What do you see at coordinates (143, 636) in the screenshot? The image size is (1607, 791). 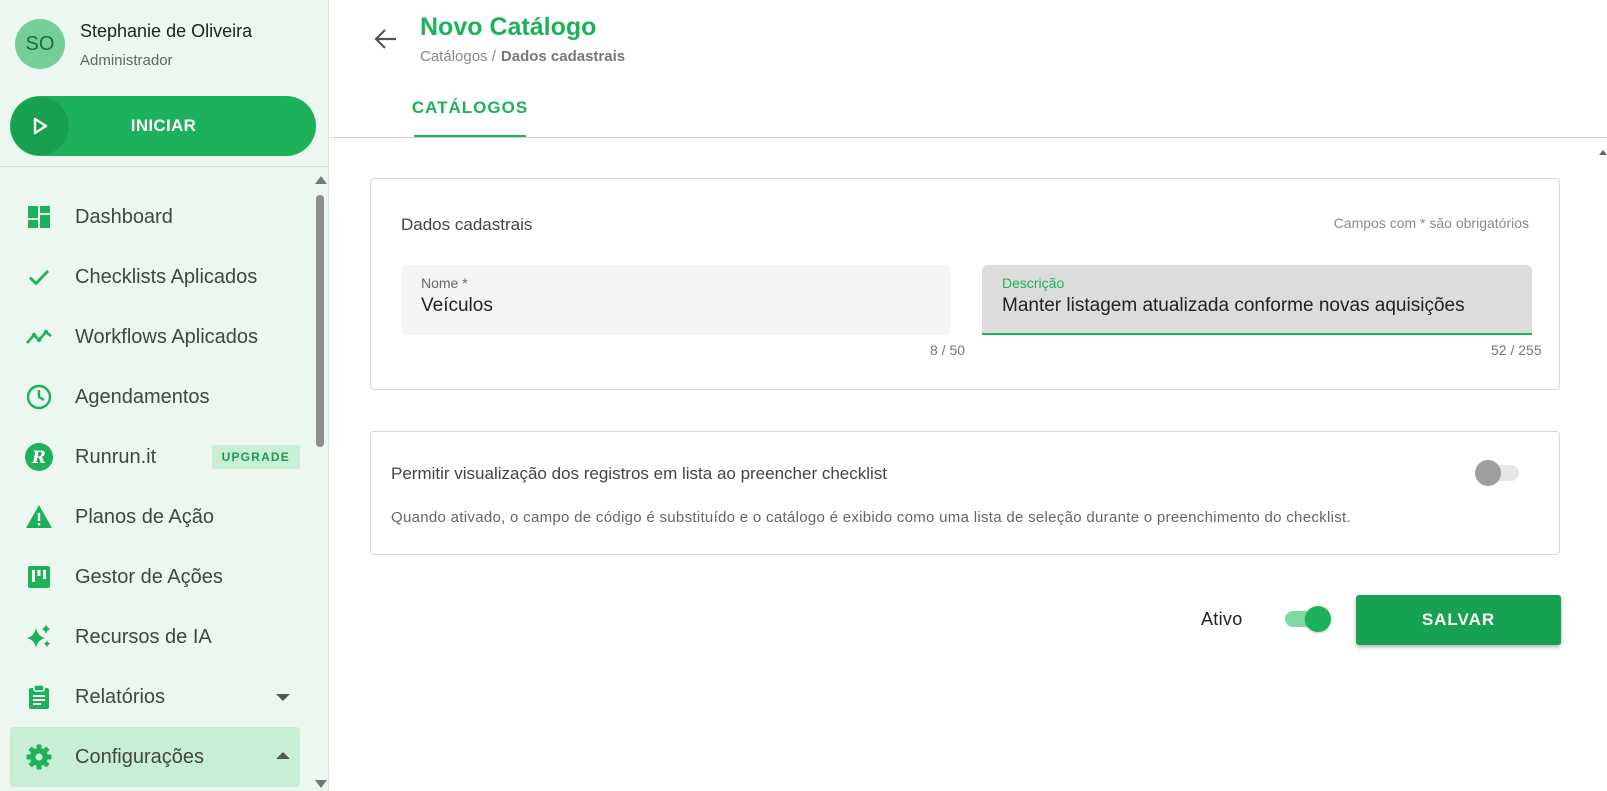 I see `sidebar-item-label: Recursos de IA` at bounding box center [143, 636].